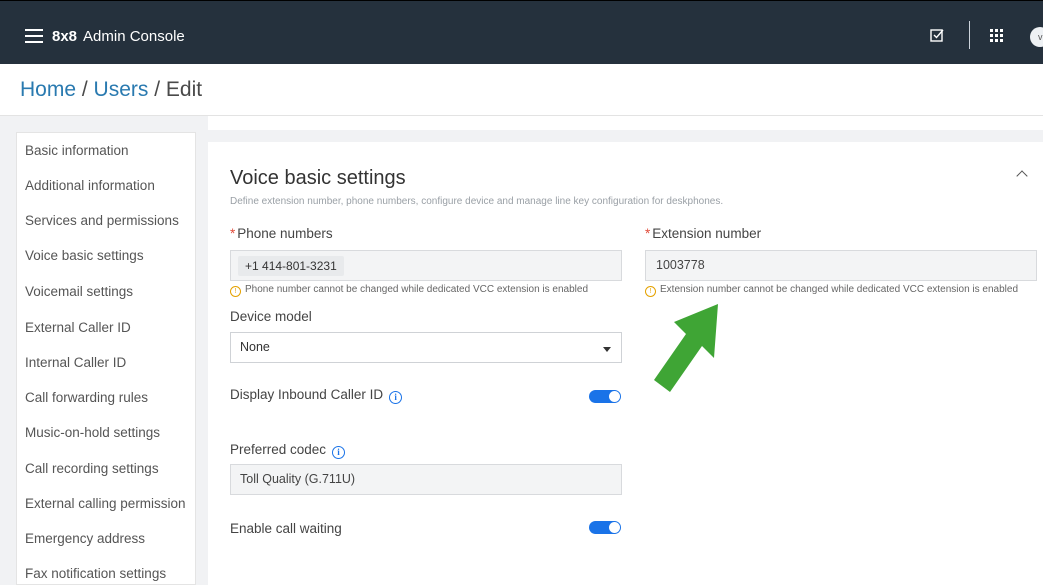 This screenshot has height=585, width=1043. I want to click on sidebar-item-external-caller-id: External Caller ID, so click(78, 327).